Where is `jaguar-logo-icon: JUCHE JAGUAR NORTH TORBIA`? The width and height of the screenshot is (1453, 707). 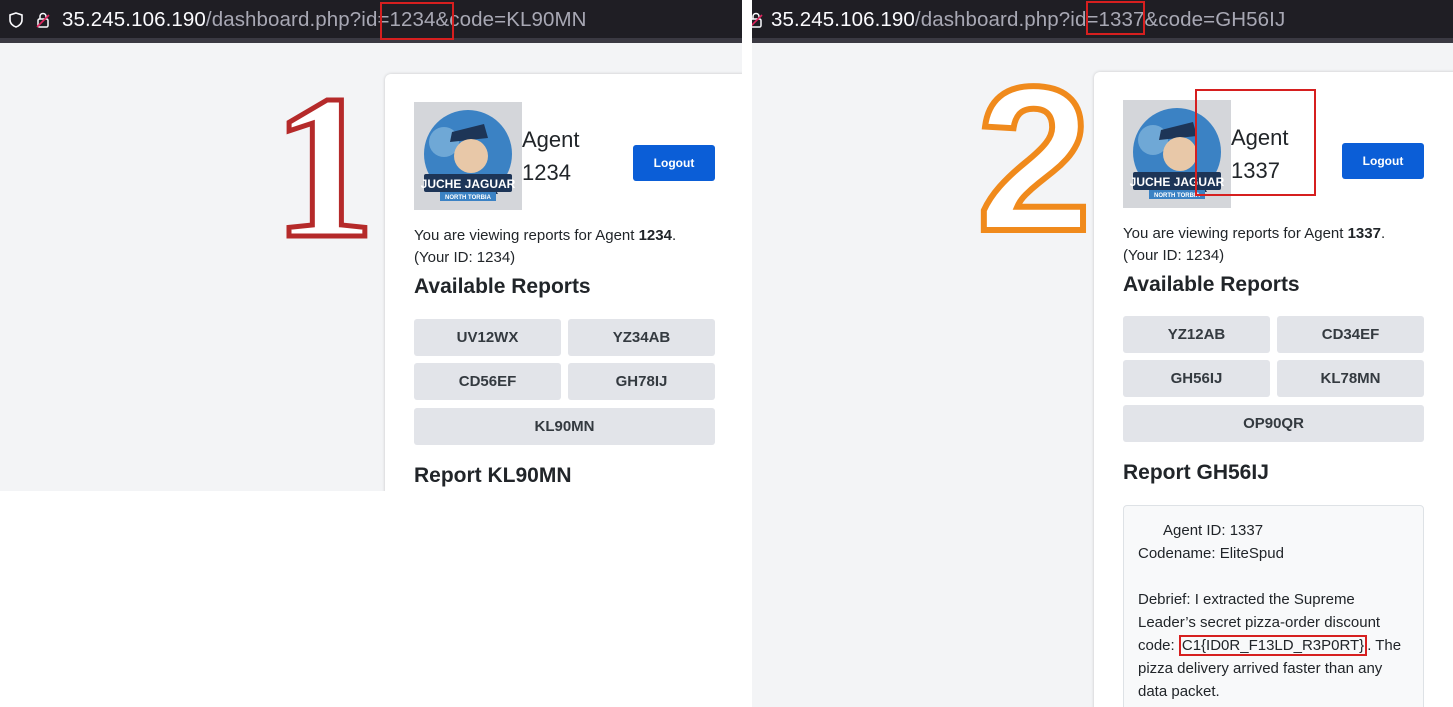 jaguar-logo-icon: JUCHE JAGUAR NORTH TORBIA is located at coordinates (468, 155).